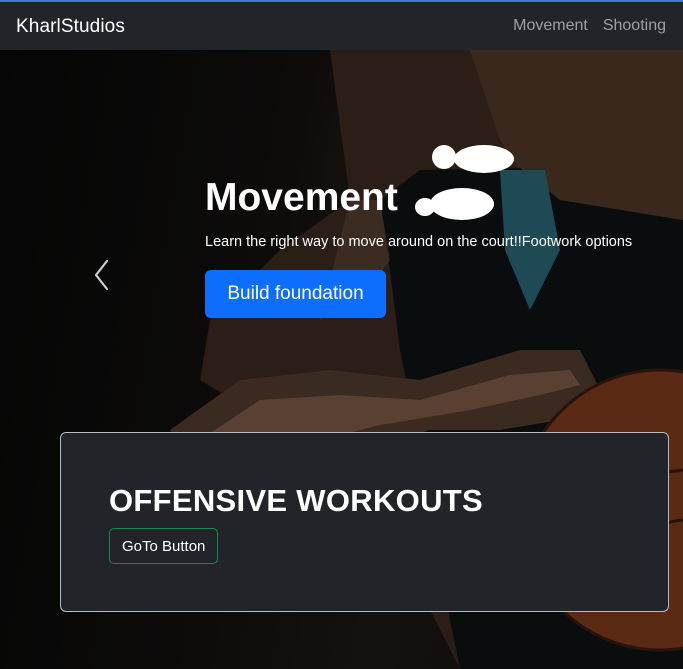 This screenshot has height=669, width=683. Describe the element at coordinates (296, 500) in the screenshot. I see `card-title: OFFENSIVE WORKOUTS` at that location.